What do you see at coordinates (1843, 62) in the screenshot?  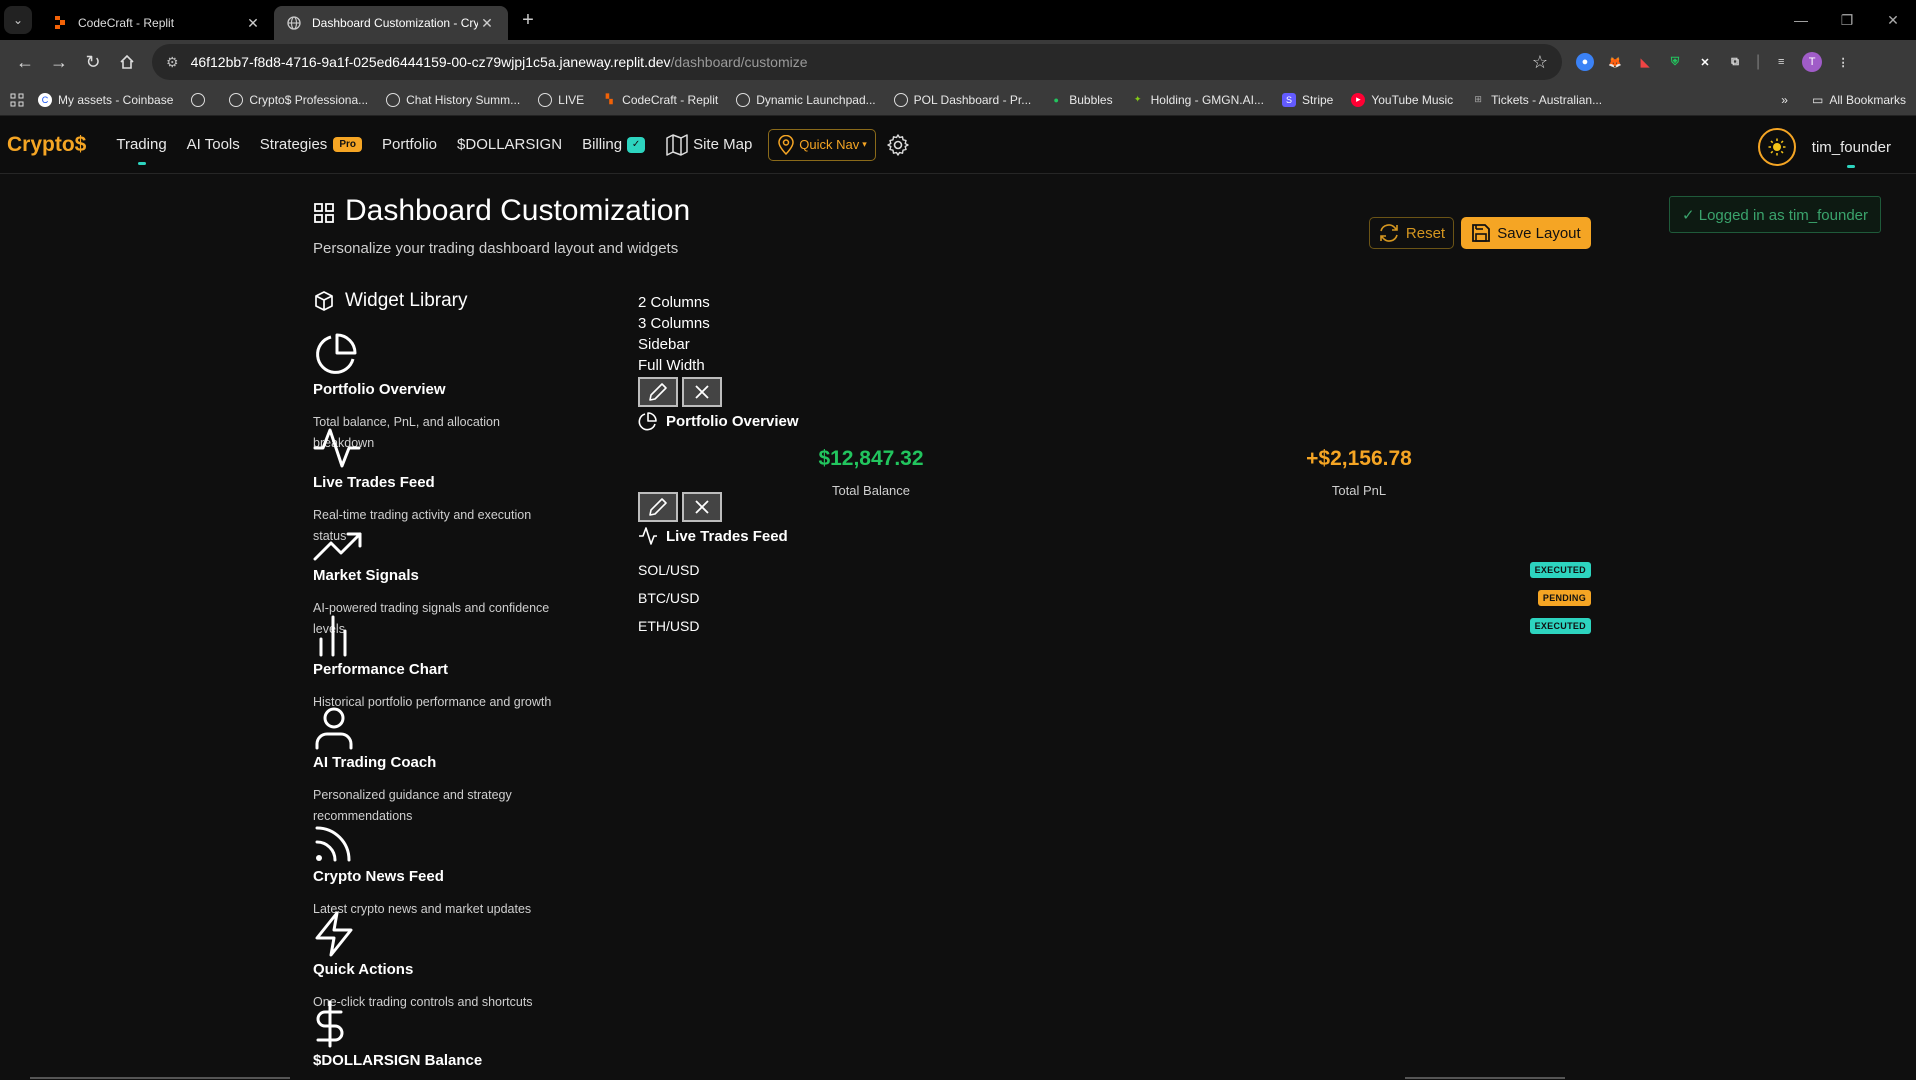 I see `menu-icon: ⋮` at bounding box center [1843, 62].